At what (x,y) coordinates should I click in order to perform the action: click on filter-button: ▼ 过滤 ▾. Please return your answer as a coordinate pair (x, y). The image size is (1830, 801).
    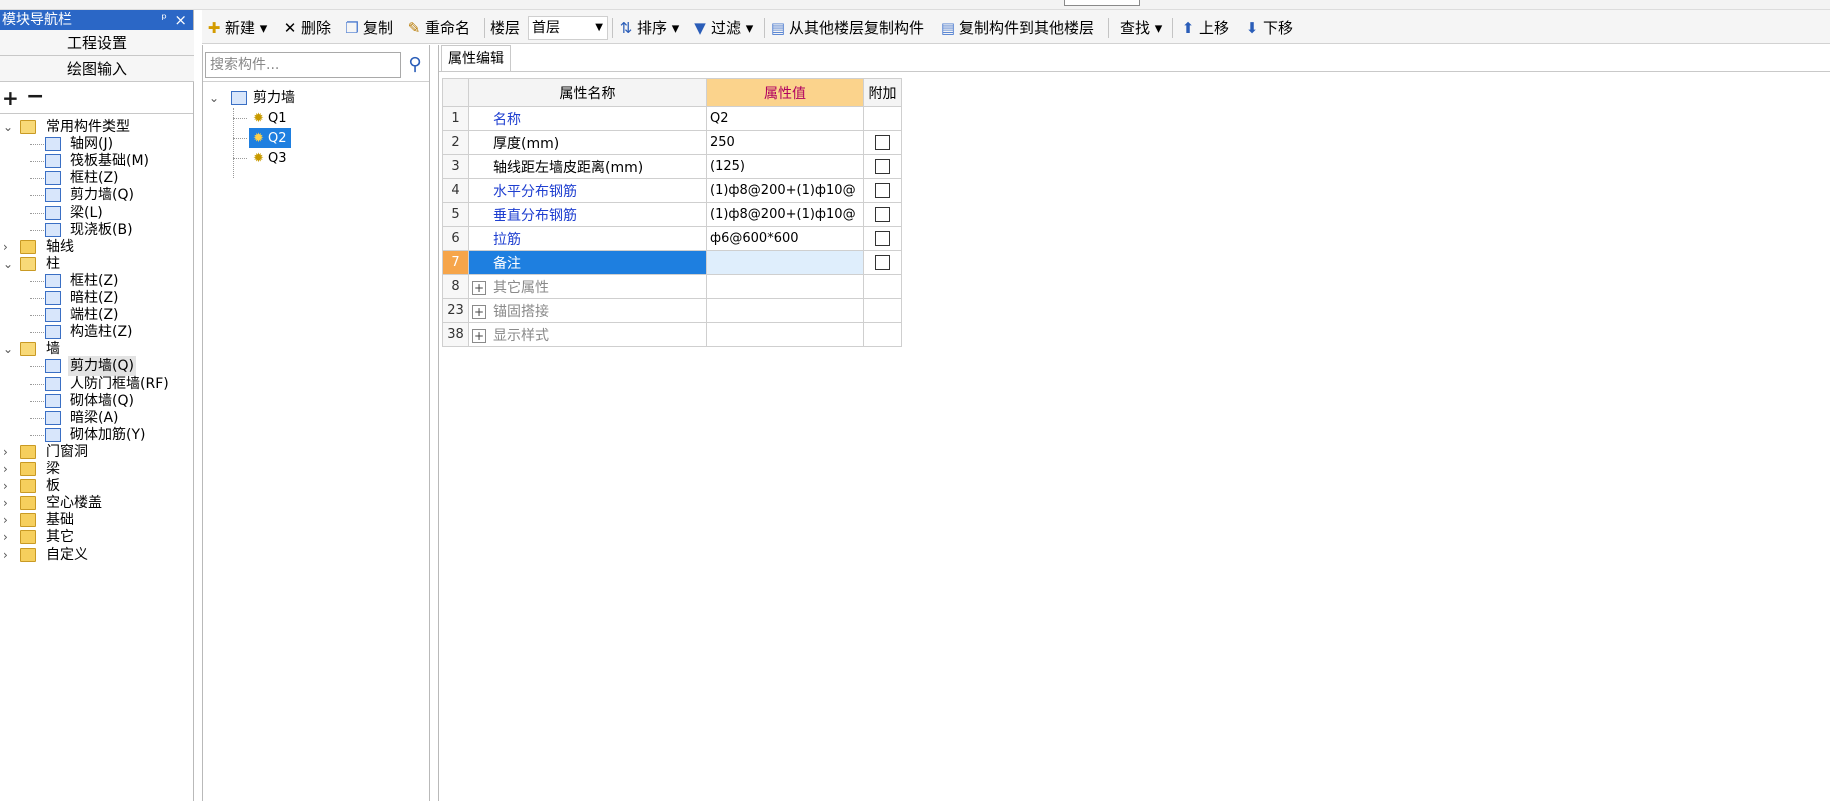
    Looking at the image, I should click on (722, 28).